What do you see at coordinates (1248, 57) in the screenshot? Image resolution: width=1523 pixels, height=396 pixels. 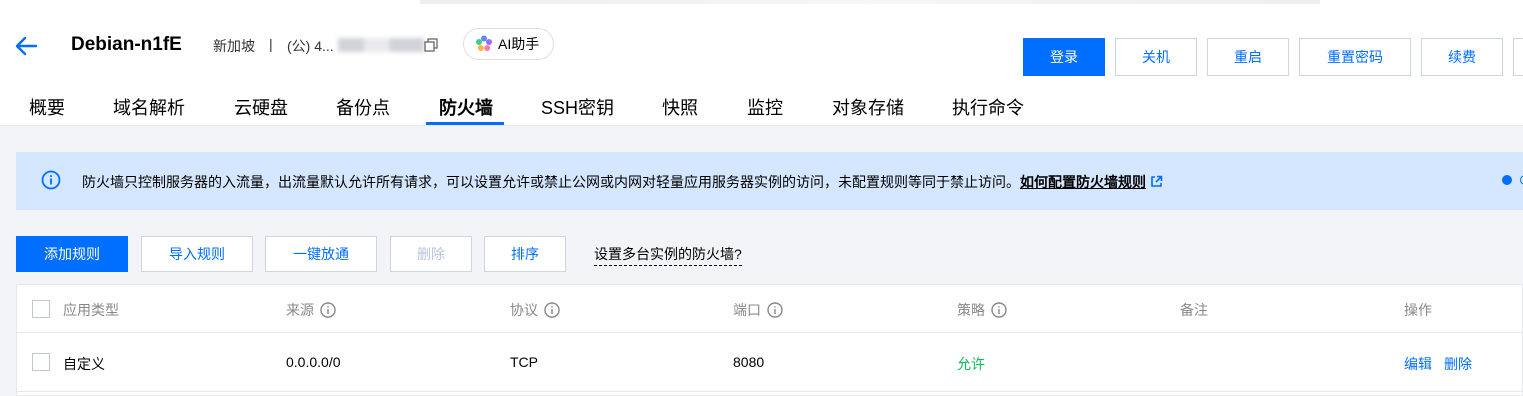 I see `restart-button: 重启` at bounding box center [1248, 57].